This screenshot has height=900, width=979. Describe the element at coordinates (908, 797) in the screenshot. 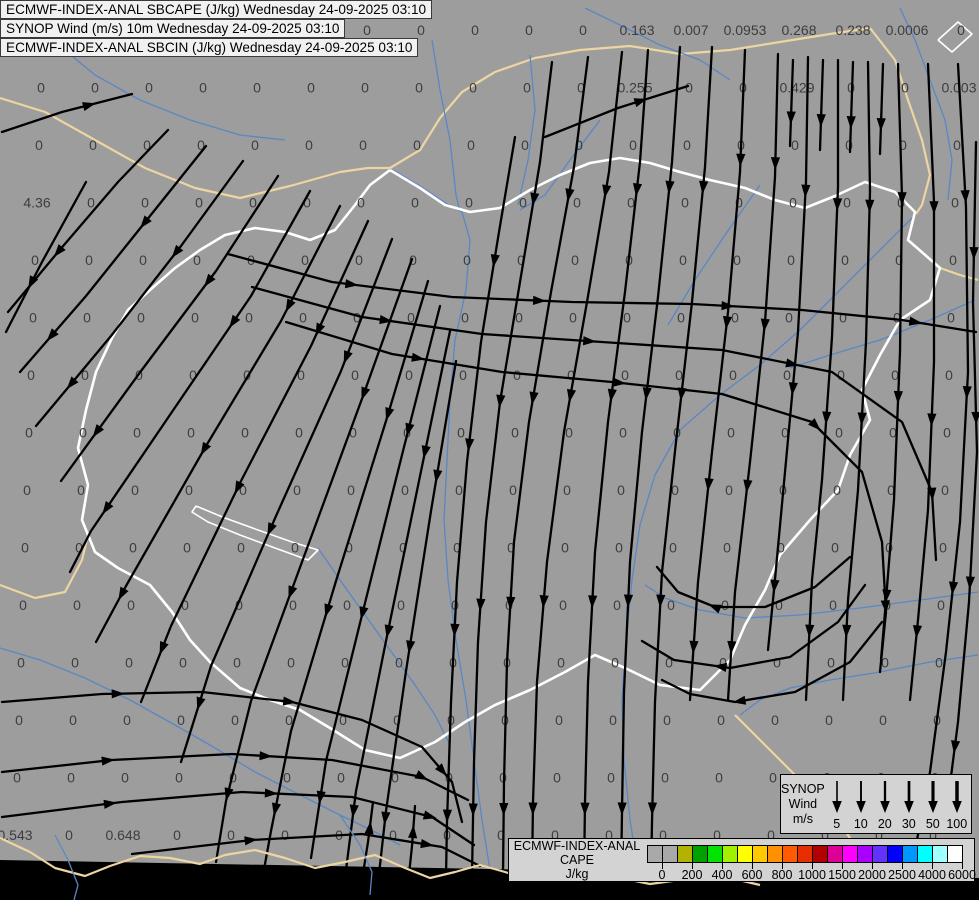

I see `down-arrow-icon` at that location.